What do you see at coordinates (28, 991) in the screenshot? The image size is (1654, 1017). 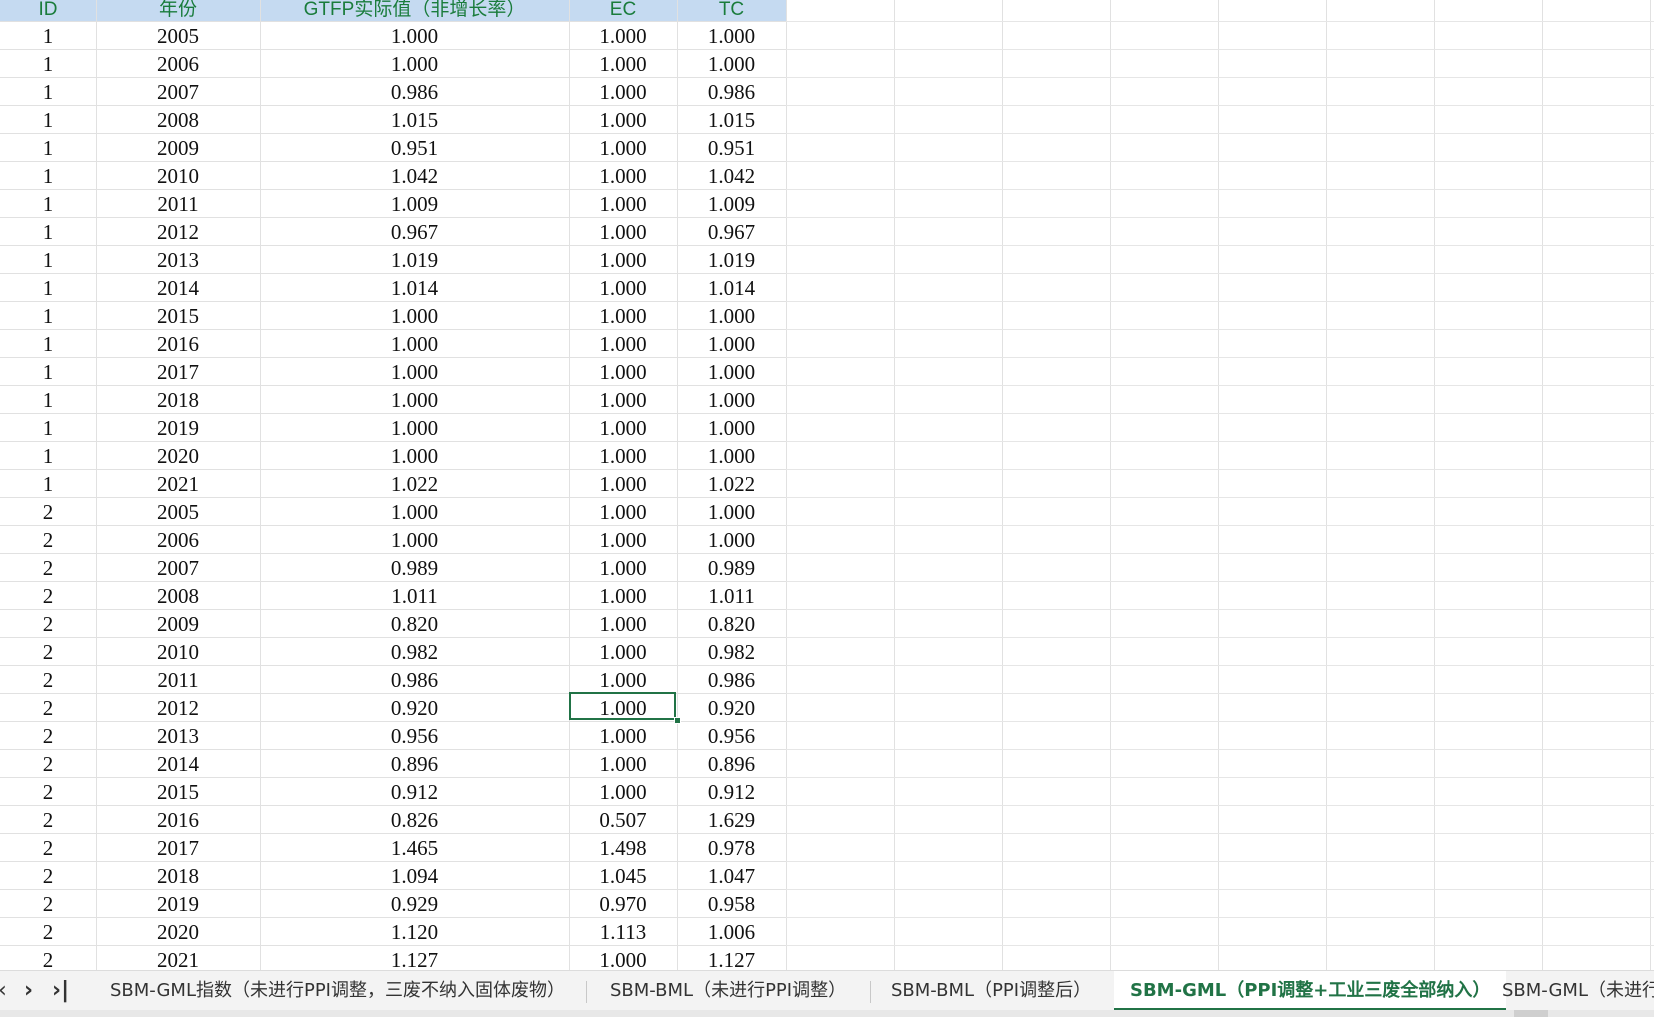 I see `chevron-right-icon: ›` at bounding box center [28, 991].